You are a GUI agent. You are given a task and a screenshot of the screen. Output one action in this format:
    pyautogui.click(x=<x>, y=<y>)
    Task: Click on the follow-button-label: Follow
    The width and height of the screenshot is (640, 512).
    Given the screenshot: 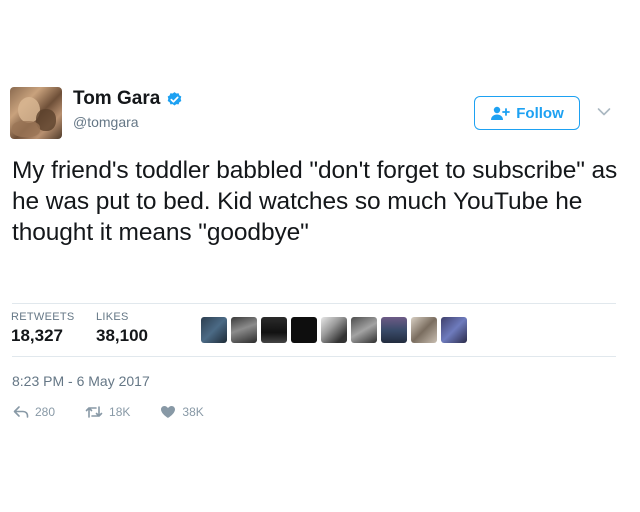 What is the action you would take?
    pyautogui.click(x=540, y=113)
    